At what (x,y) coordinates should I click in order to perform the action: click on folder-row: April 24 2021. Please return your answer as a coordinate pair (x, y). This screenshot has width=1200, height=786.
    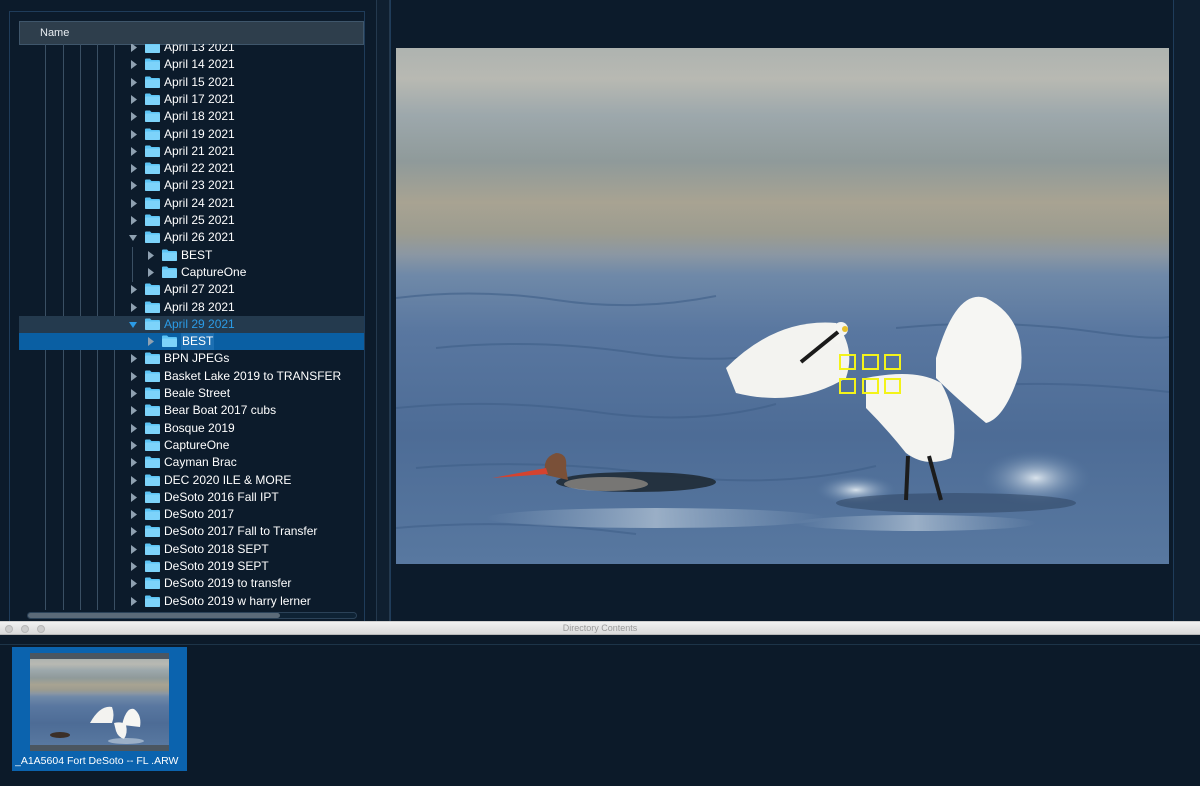
    Looking at the image, I should click on (191, 203).